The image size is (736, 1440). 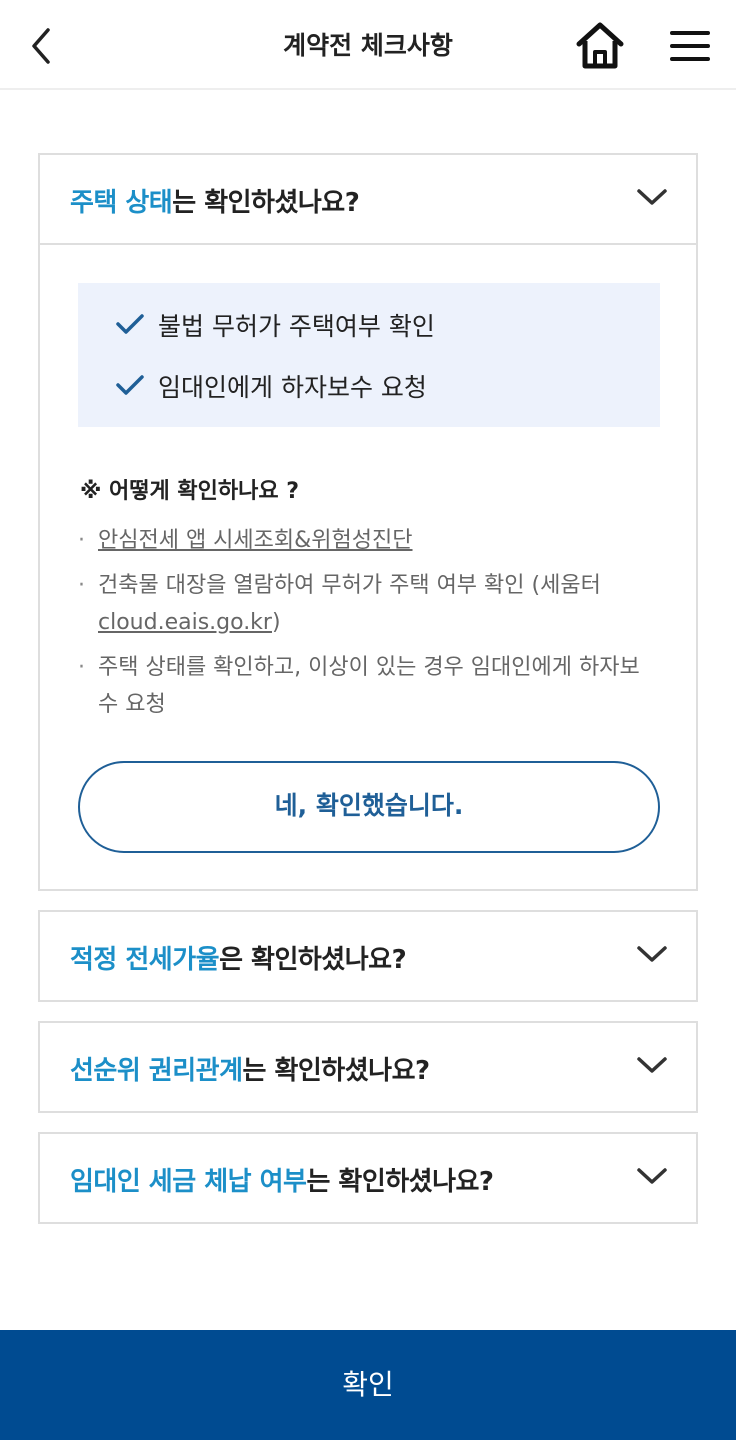 What do you see at coordinates (349, 585) in the screenshot?
I see `guide-text: 건축물 대장을 열람하여 무허가 주택 여부 확인 (세움터` at bounding box center [349, 585].